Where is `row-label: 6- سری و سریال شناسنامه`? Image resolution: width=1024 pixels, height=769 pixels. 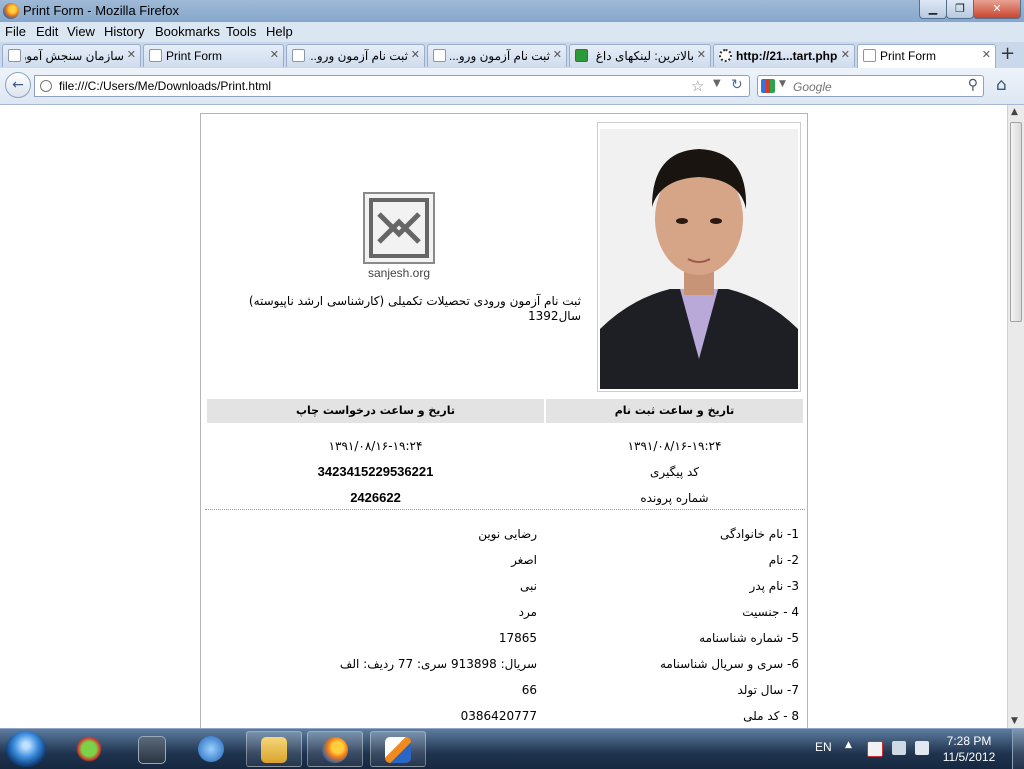 row-label: 6- سری و سریال شناسنامه is located at coordinates (729, 664).